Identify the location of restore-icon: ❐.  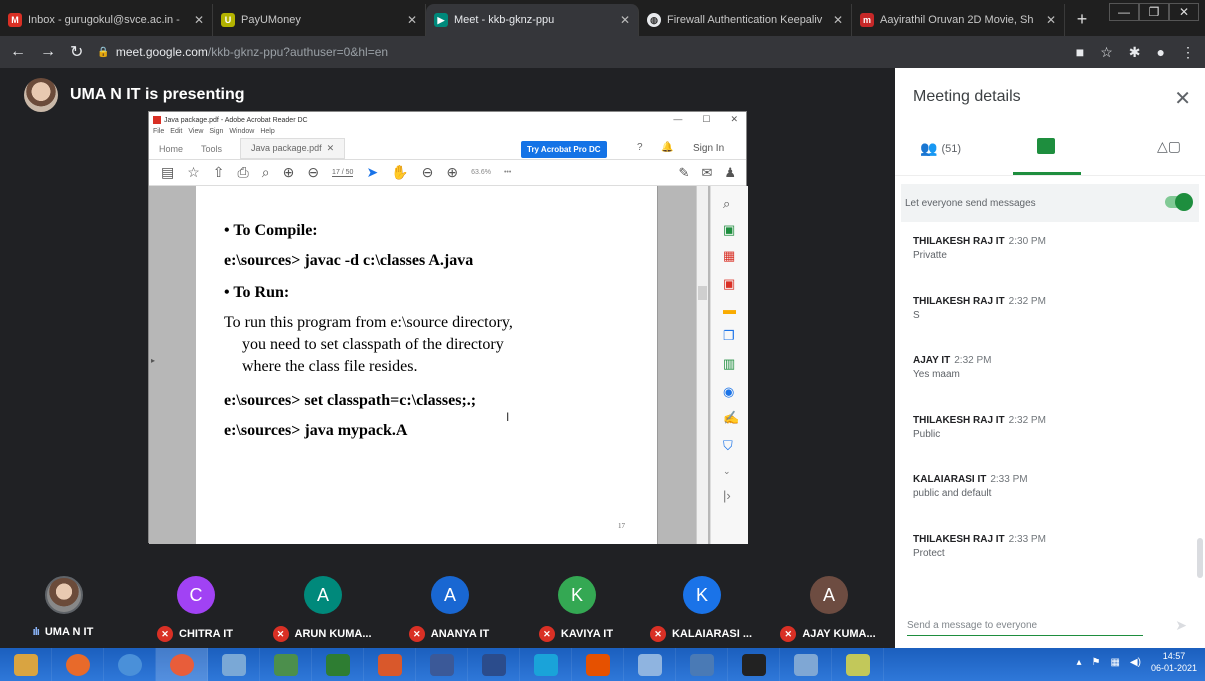
(1154, 12).